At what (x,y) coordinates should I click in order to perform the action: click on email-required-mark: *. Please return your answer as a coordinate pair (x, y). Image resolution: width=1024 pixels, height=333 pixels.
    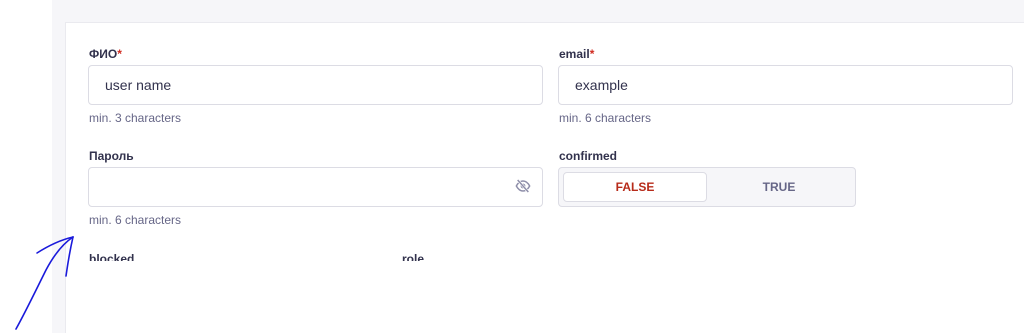
    Looking at the image, I should click on (592, 54).